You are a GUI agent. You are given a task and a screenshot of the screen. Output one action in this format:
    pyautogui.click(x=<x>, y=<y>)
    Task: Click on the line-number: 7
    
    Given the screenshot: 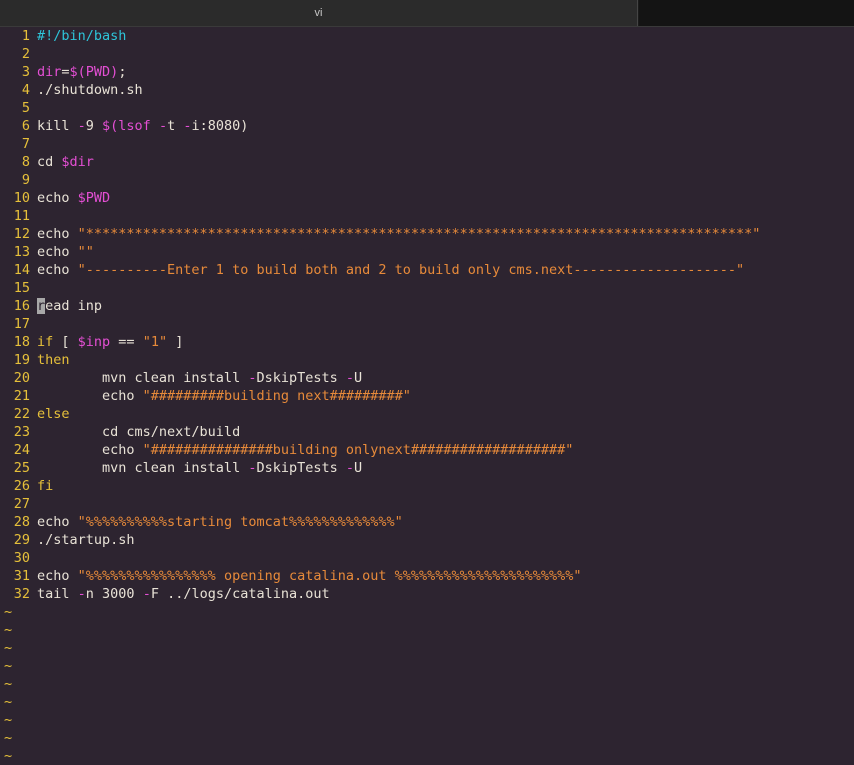 What is the action you would take?
    pyautogui.click(x=25, y=144)
    